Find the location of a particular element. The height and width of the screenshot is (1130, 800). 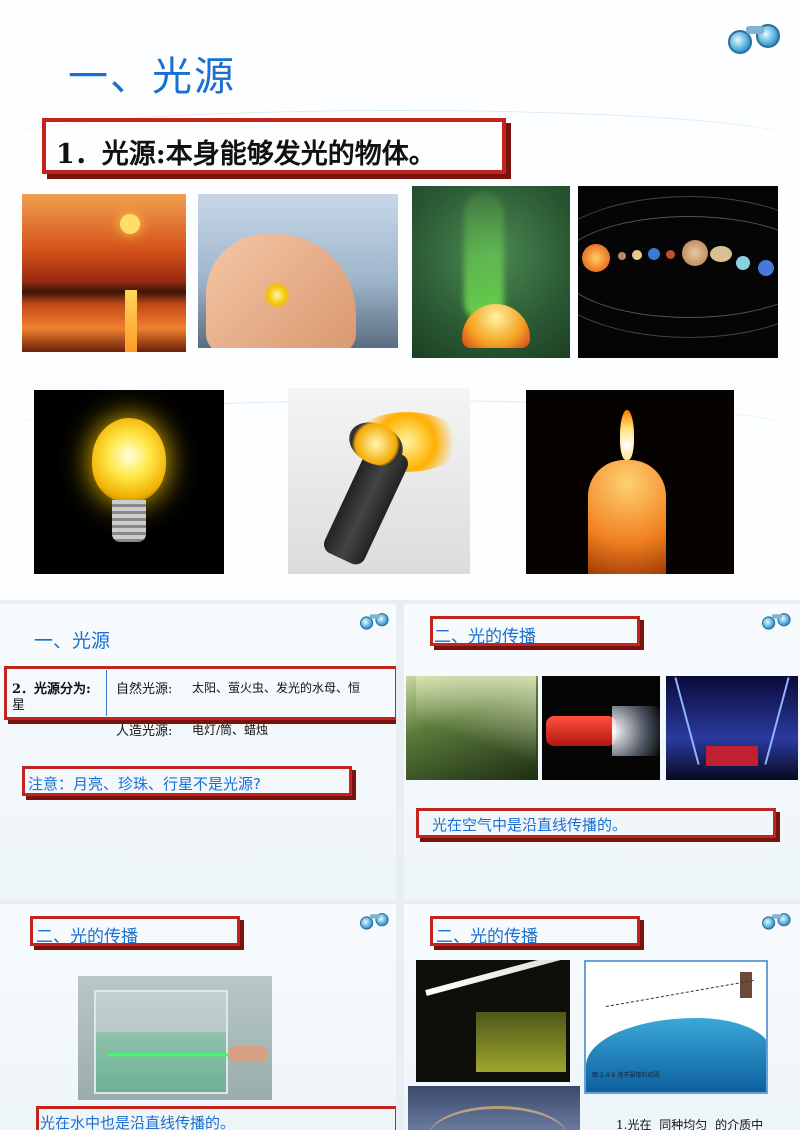

light-bulb-photo is located at coordinates (129, 482).